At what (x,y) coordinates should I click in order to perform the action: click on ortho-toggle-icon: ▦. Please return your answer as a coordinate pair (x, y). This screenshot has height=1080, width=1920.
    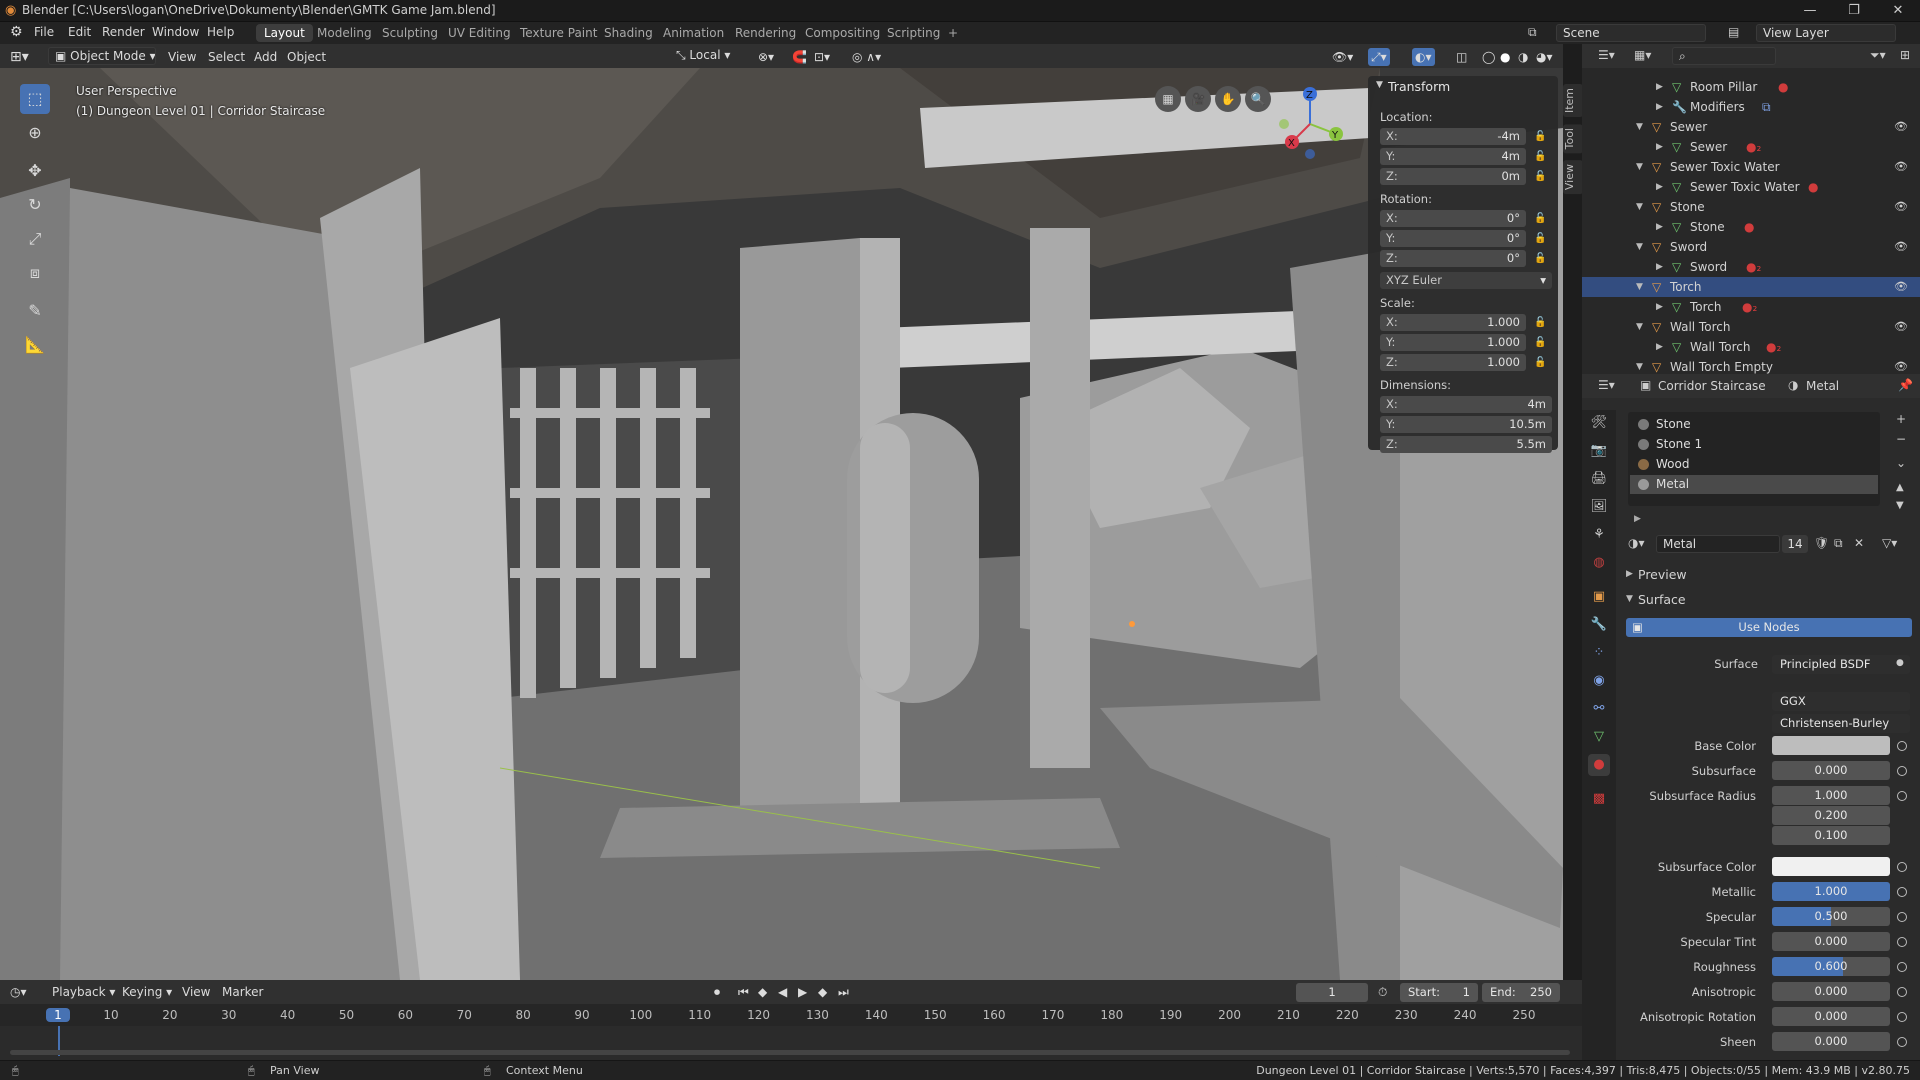
    Looking at the image, I should click on (1168, 99).